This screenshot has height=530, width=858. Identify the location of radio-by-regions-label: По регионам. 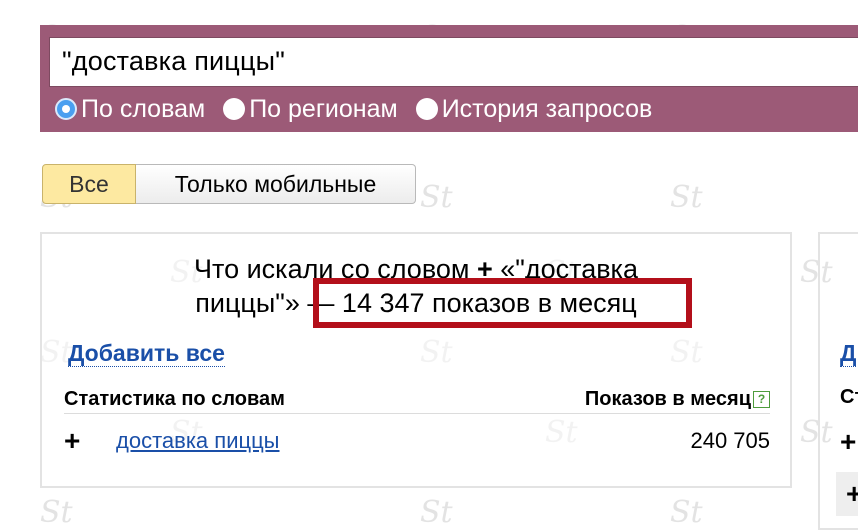
(323, 108).